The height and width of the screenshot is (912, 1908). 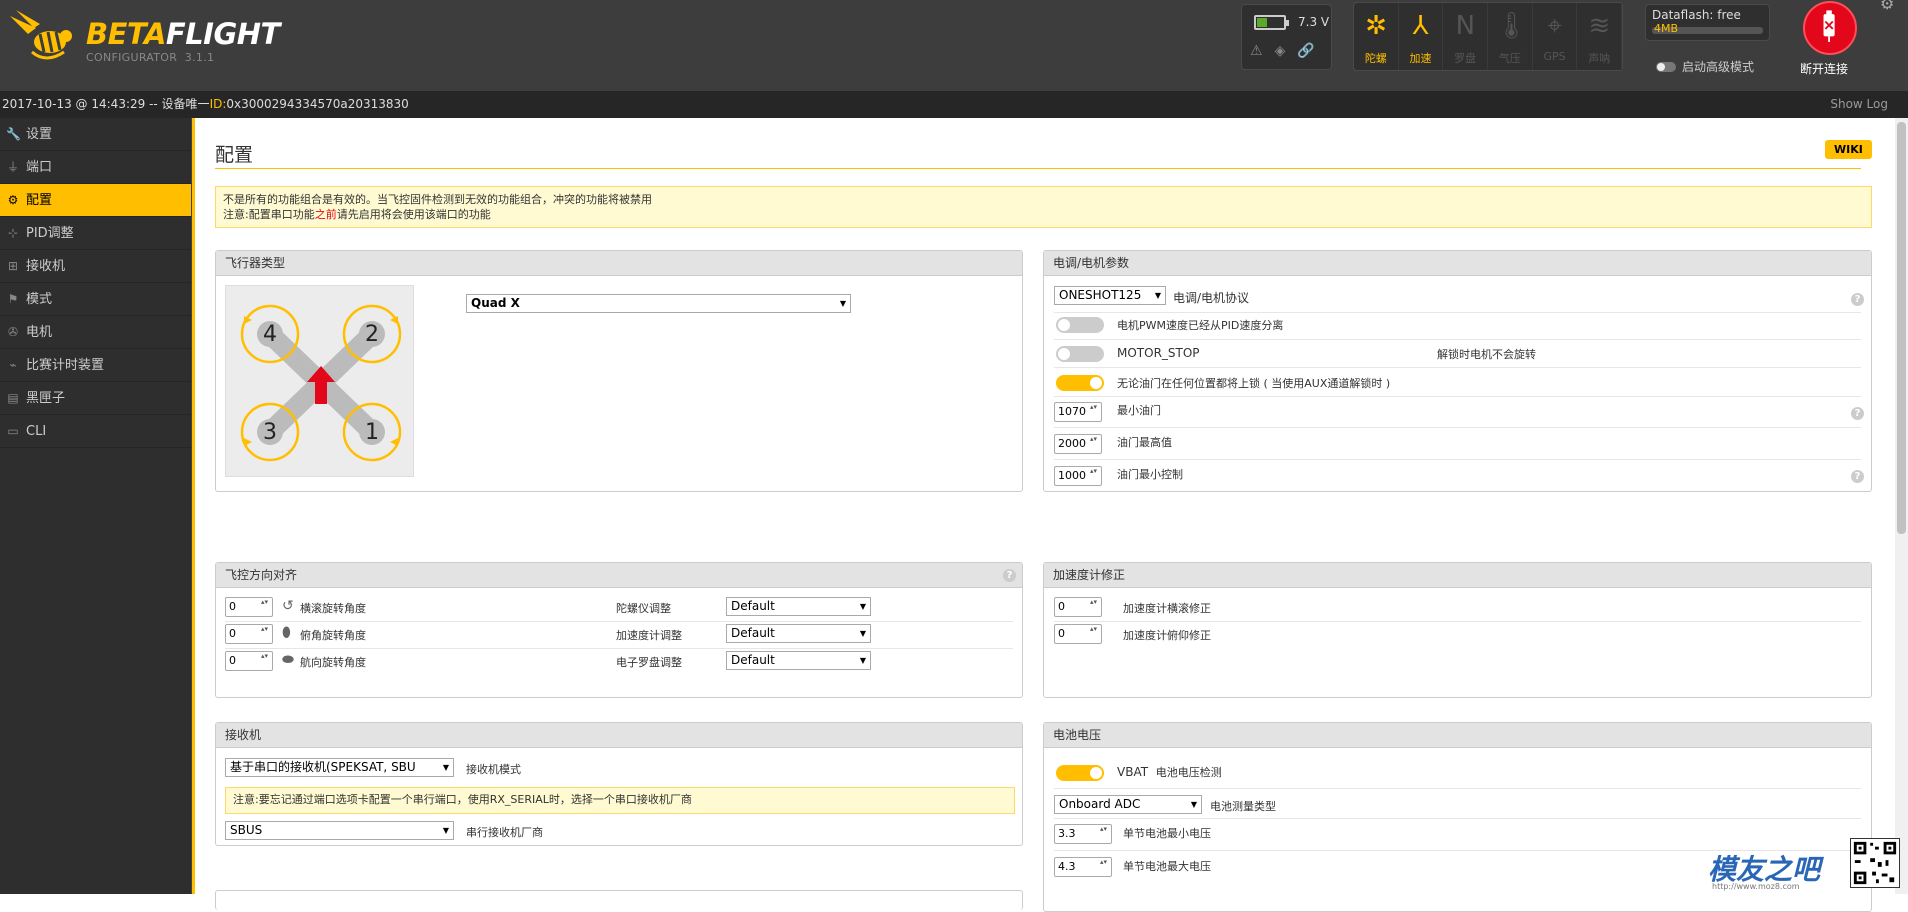 What do you see at coordinates (95, 266) in the screenshot?
I see `sidebar-item-4: ⊞ 接收机` at bounding box center [95, 266].